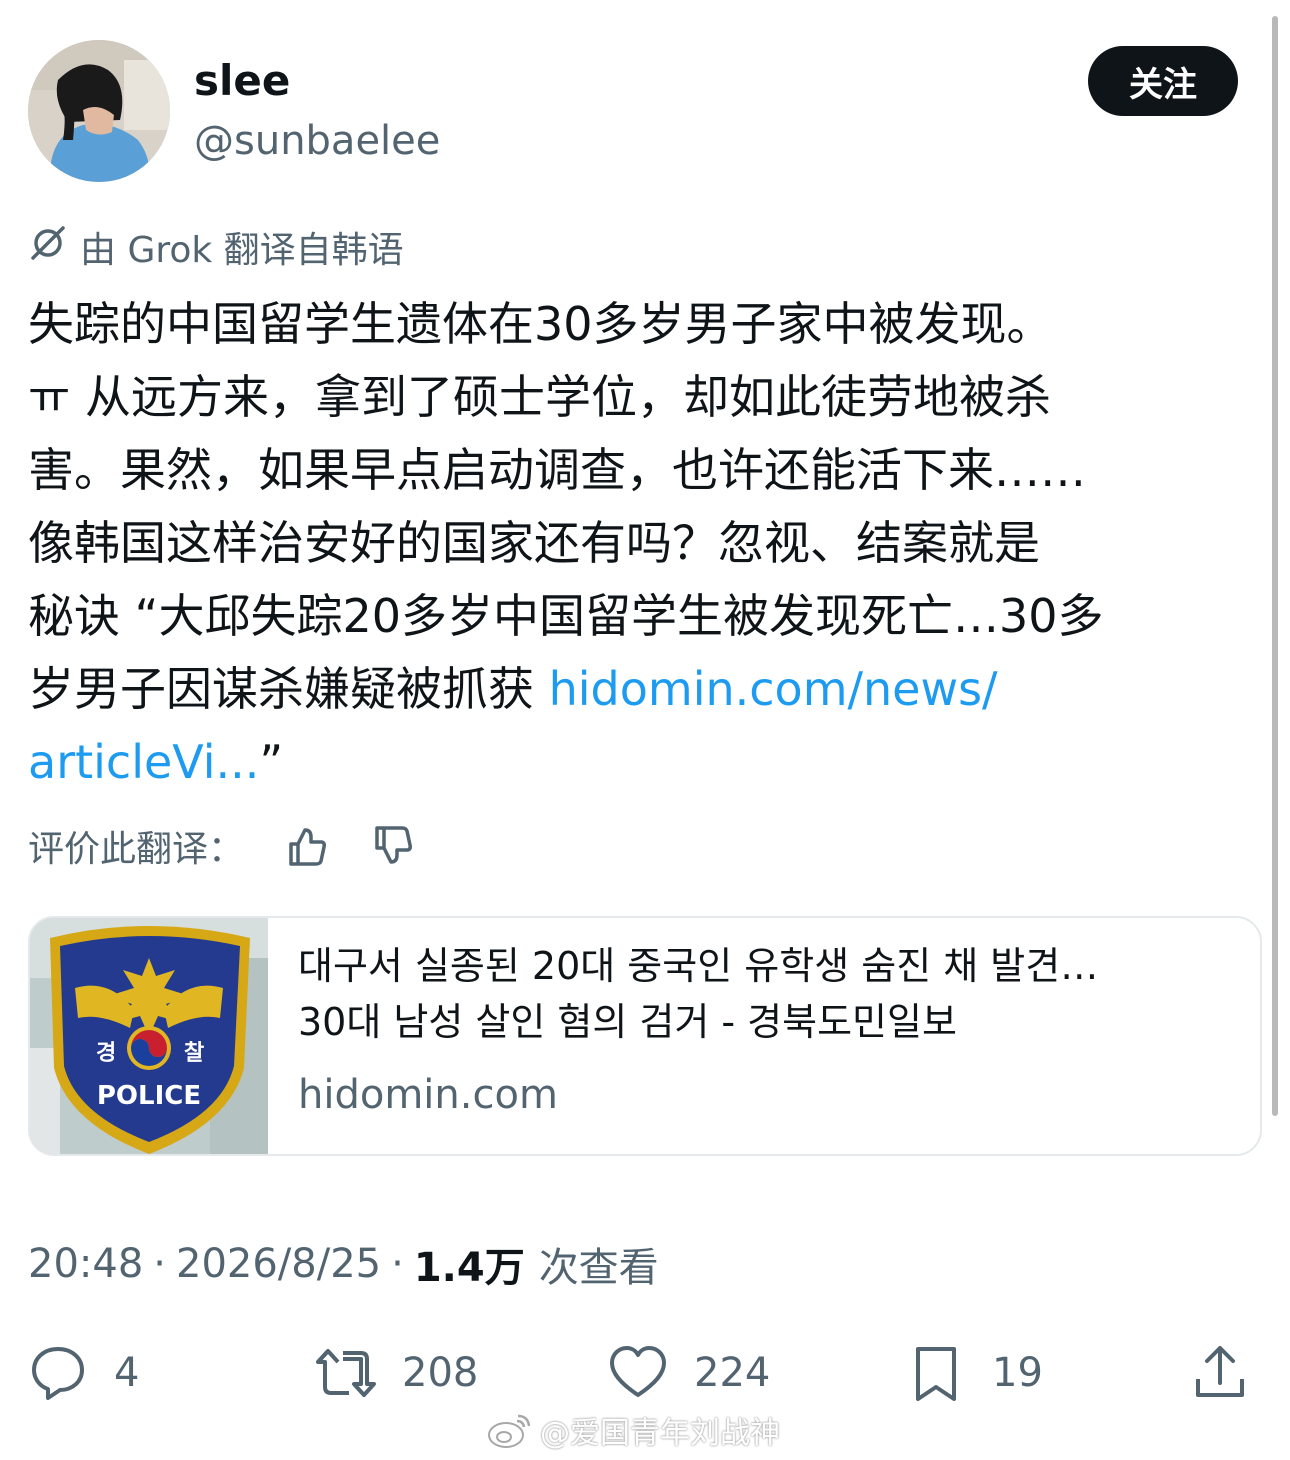 This screenshot has height=1460, width=1290. I want to click on tweet-line-with-link: 岁男子因谋杀嫌疑被抓获 hidomin.com/news/, so click(646, 689).